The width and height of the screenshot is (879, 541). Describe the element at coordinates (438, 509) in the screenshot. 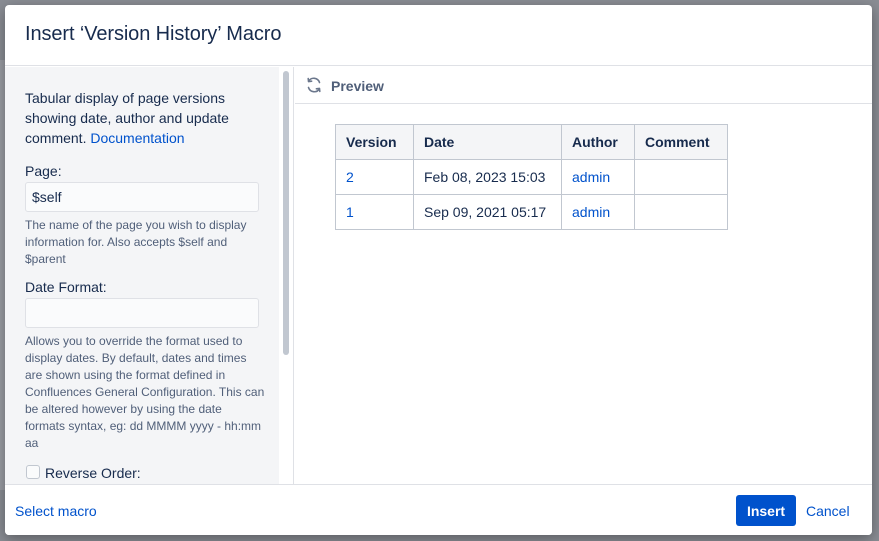

I see `dialog-footer: Select macro Insert Cancel` at that location.